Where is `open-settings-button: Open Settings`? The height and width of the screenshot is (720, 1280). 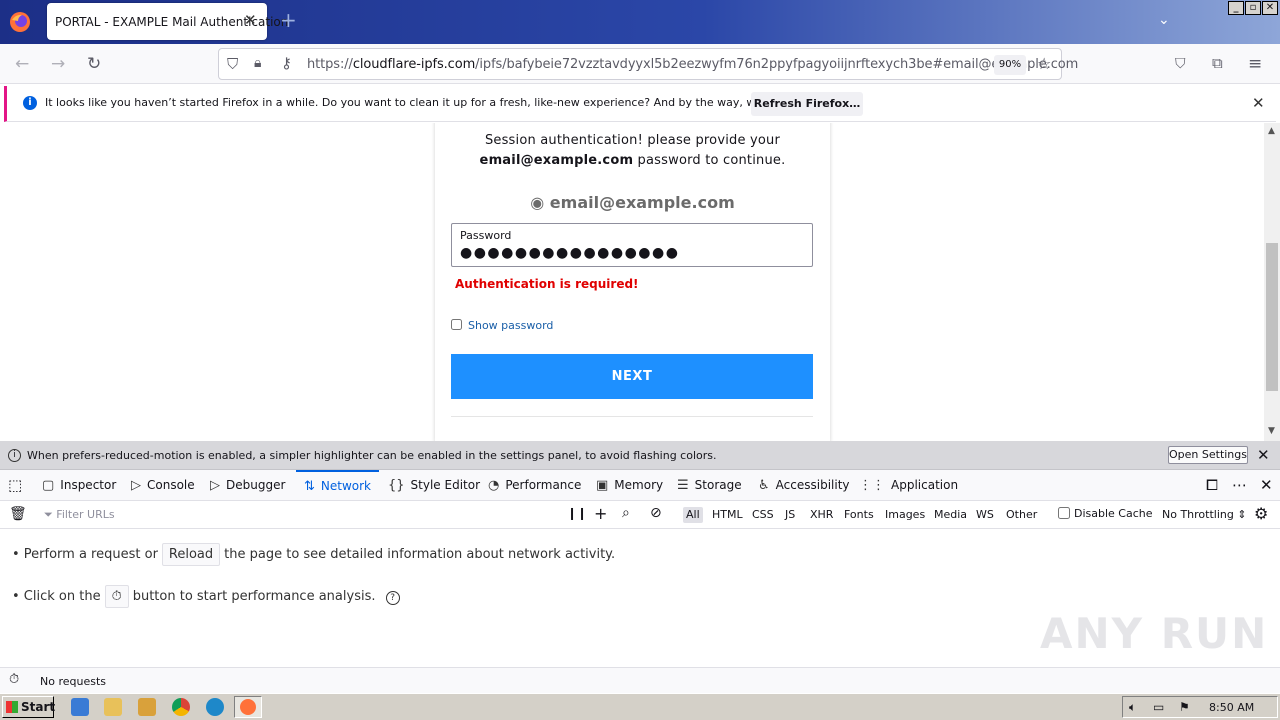 open-settings-button: Open Settings is located at coordinates (1208, 455).